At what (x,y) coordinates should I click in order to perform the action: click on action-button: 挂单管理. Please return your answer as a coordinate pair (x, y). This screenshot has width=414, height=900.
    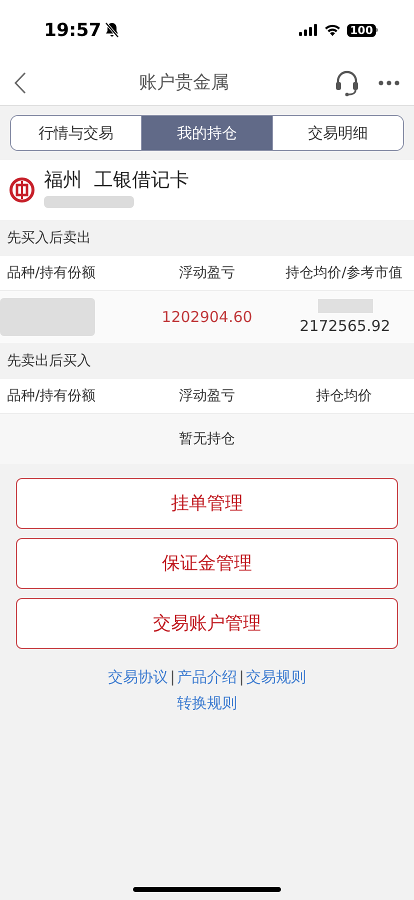
    Looking at the image, I should click on (207, 503).